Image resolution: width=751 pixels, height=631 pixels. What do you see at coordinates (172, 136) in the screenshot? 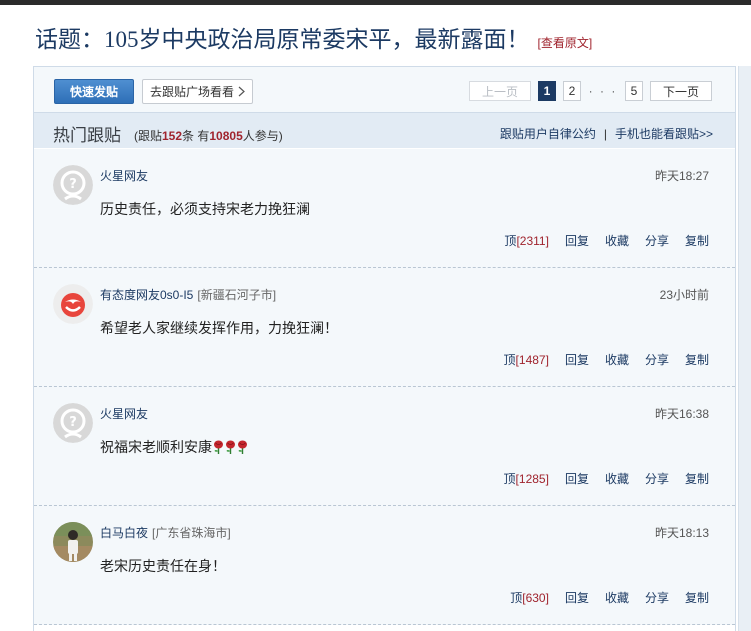
I see `post-count: 152` at bounding box center [172, 136].